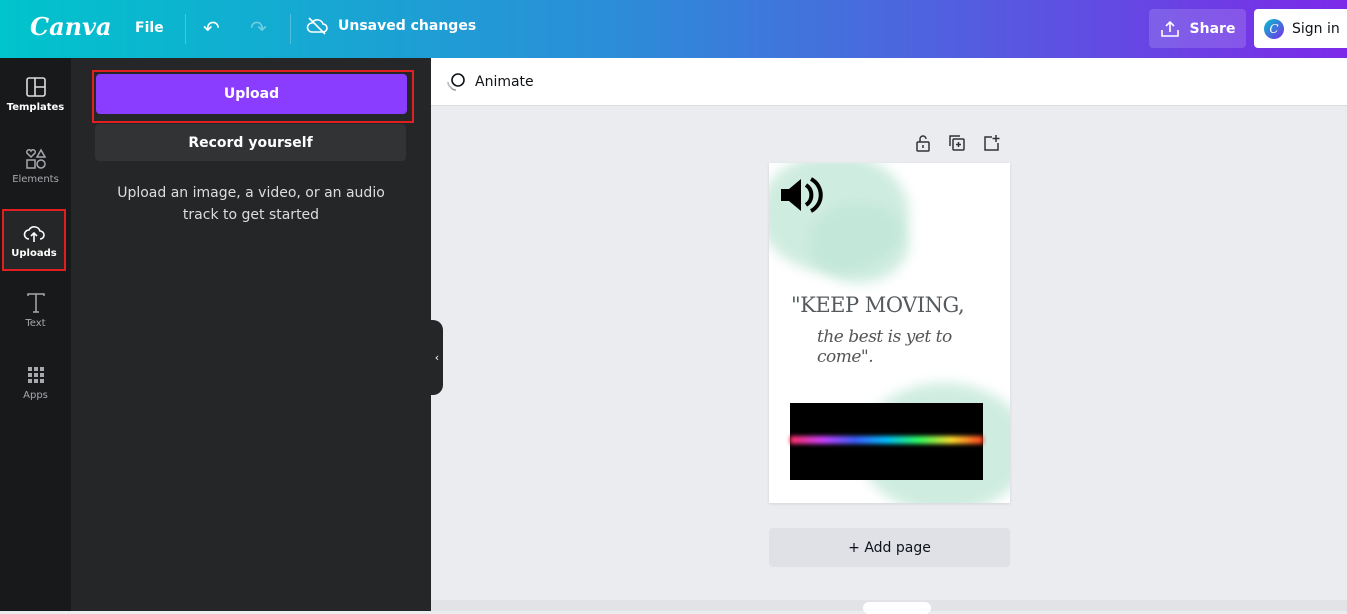 The image size is (1347, 614). I want to click on sidebar-item-label: Uploads, so click(34, 253).